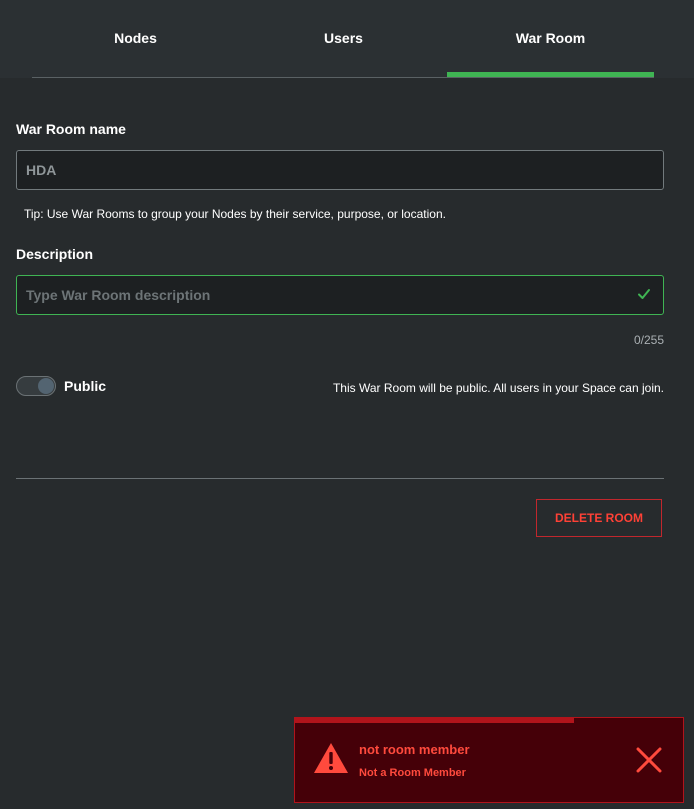 Image resolution: width=694 pixels, height=809 pixels. Describe the element at coordinates (550, 74) in the screenshot. I see `tab-active-indicator` at that location.